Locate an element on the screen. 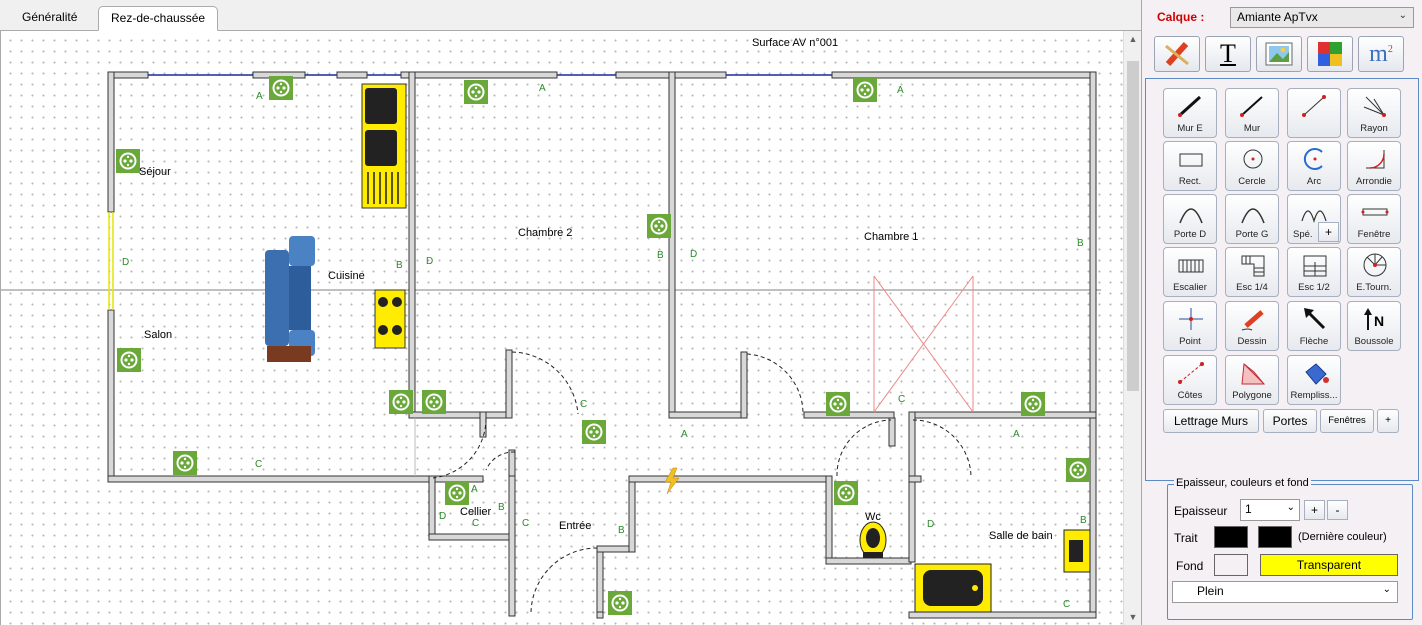 This screenshot has height=625, width=1422. chevron-down-icon: ⌄ is located at coordinates (1386, 589).